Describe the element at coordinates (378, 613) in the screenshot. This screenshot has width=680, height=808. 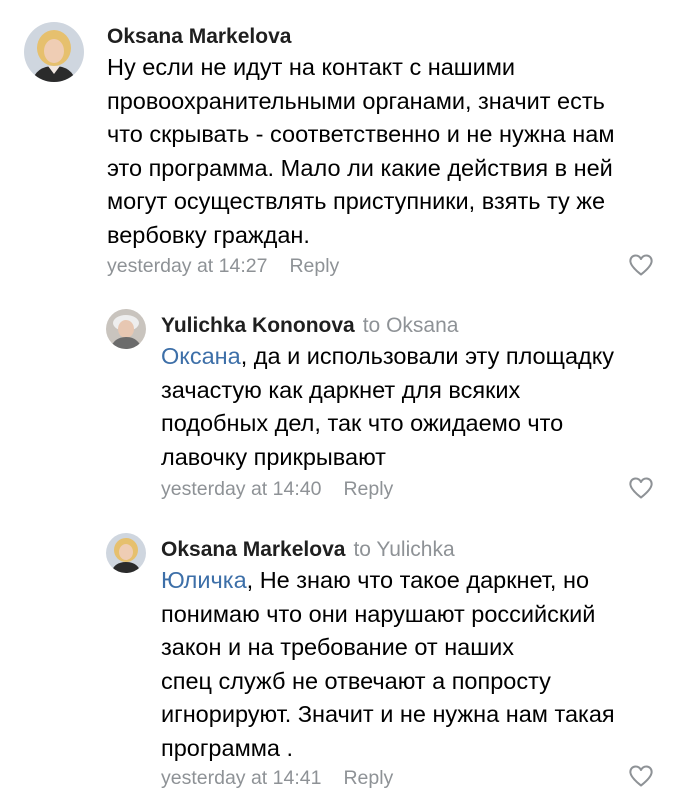
I see `text-line: понимаю что они нарушают российский` at that location.